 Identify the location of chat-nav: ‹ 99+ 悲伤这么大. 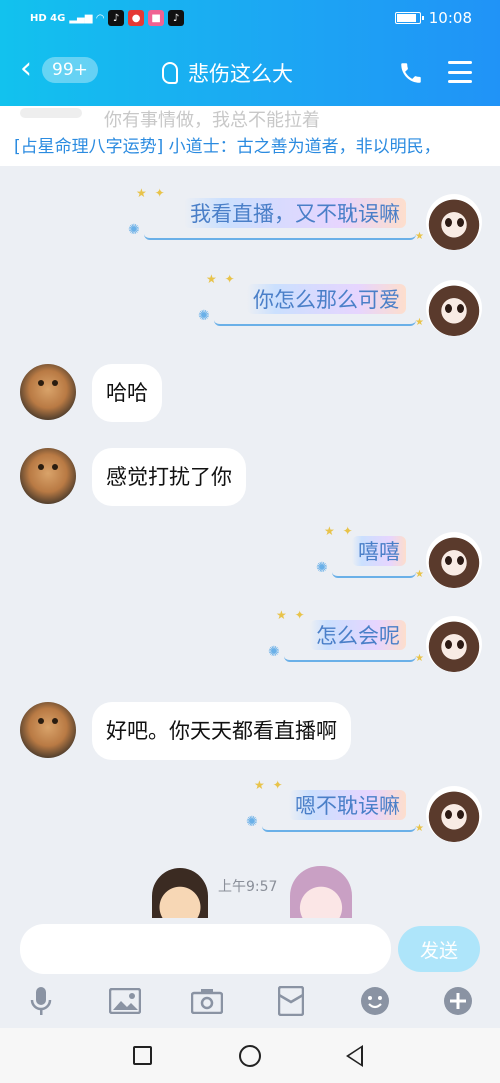
(250, 72).